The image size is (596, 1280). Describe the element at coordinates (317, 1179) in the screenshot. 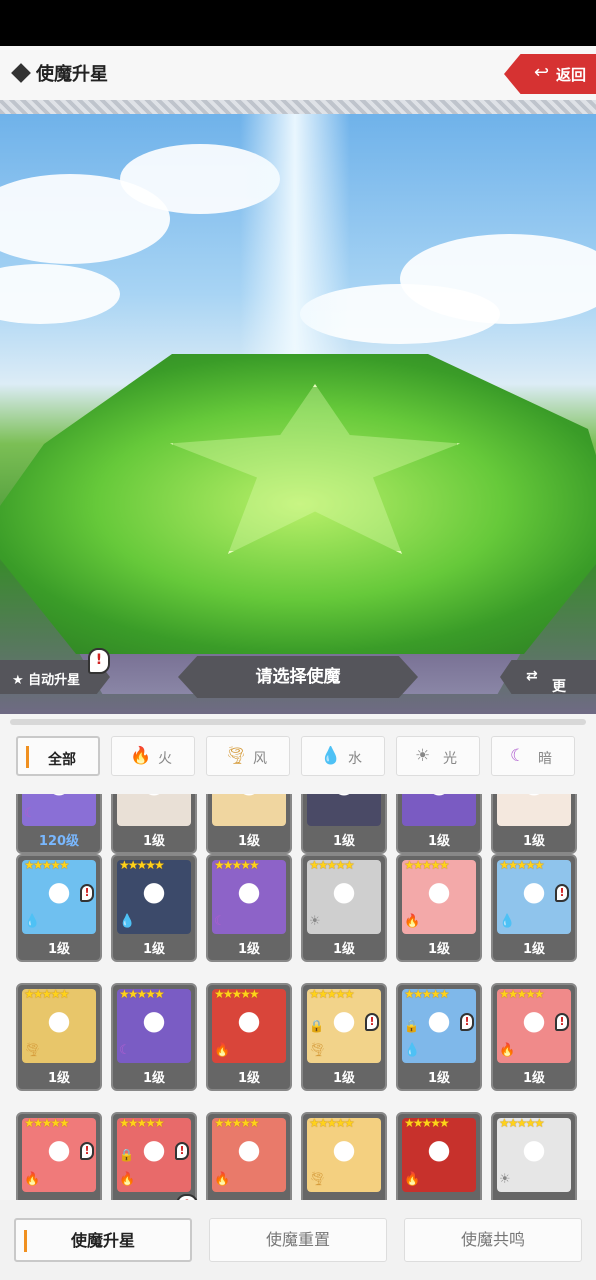

I see `wind-icon: 🌪` at that location.